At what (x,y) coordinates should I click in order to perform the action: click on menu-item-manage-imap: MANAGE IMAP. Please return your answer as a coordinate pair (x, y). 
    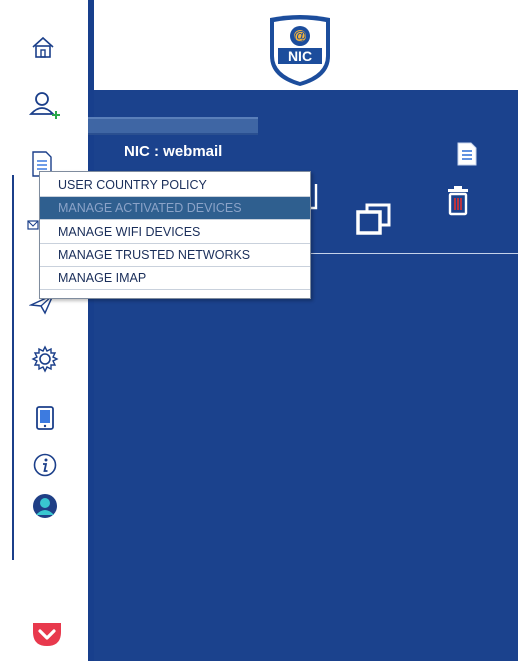
    Looking at the image, I should click on (175, 278).